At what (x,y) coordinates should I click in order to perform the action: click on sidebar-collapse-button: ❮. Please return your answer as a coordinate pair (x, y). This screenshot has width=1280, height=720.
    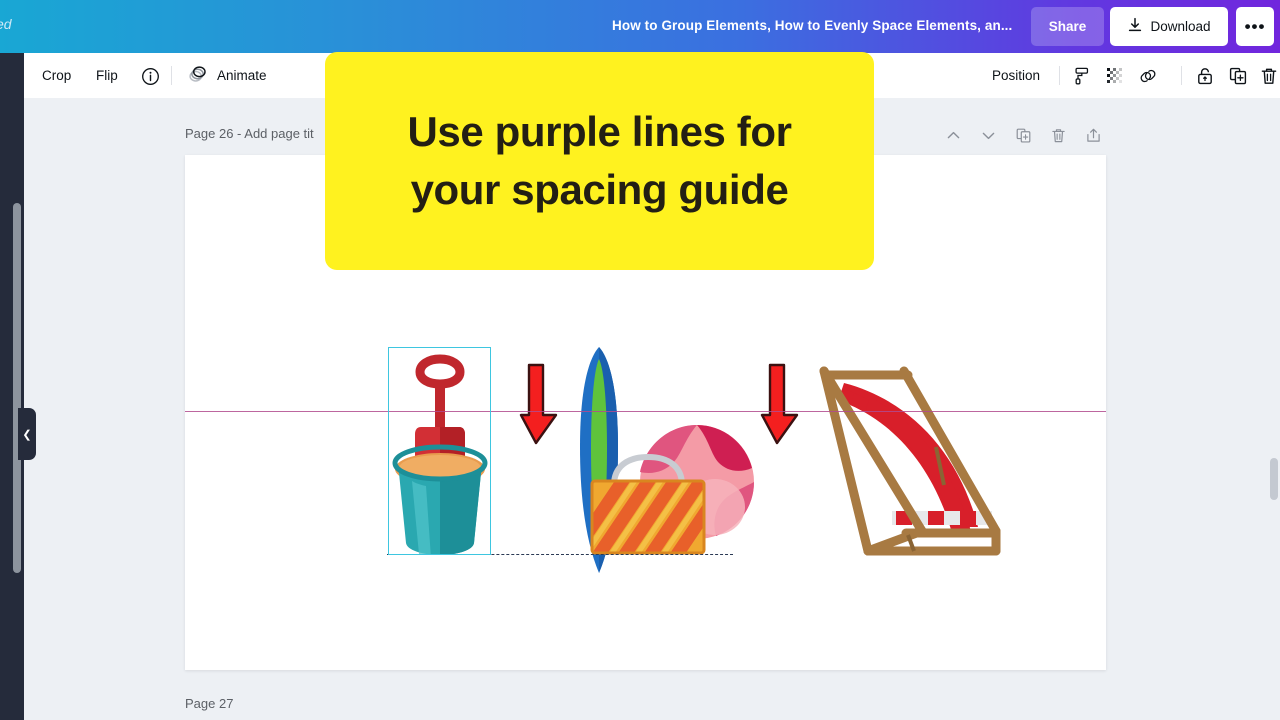
    Looking at the image, I should click on (27, 434).